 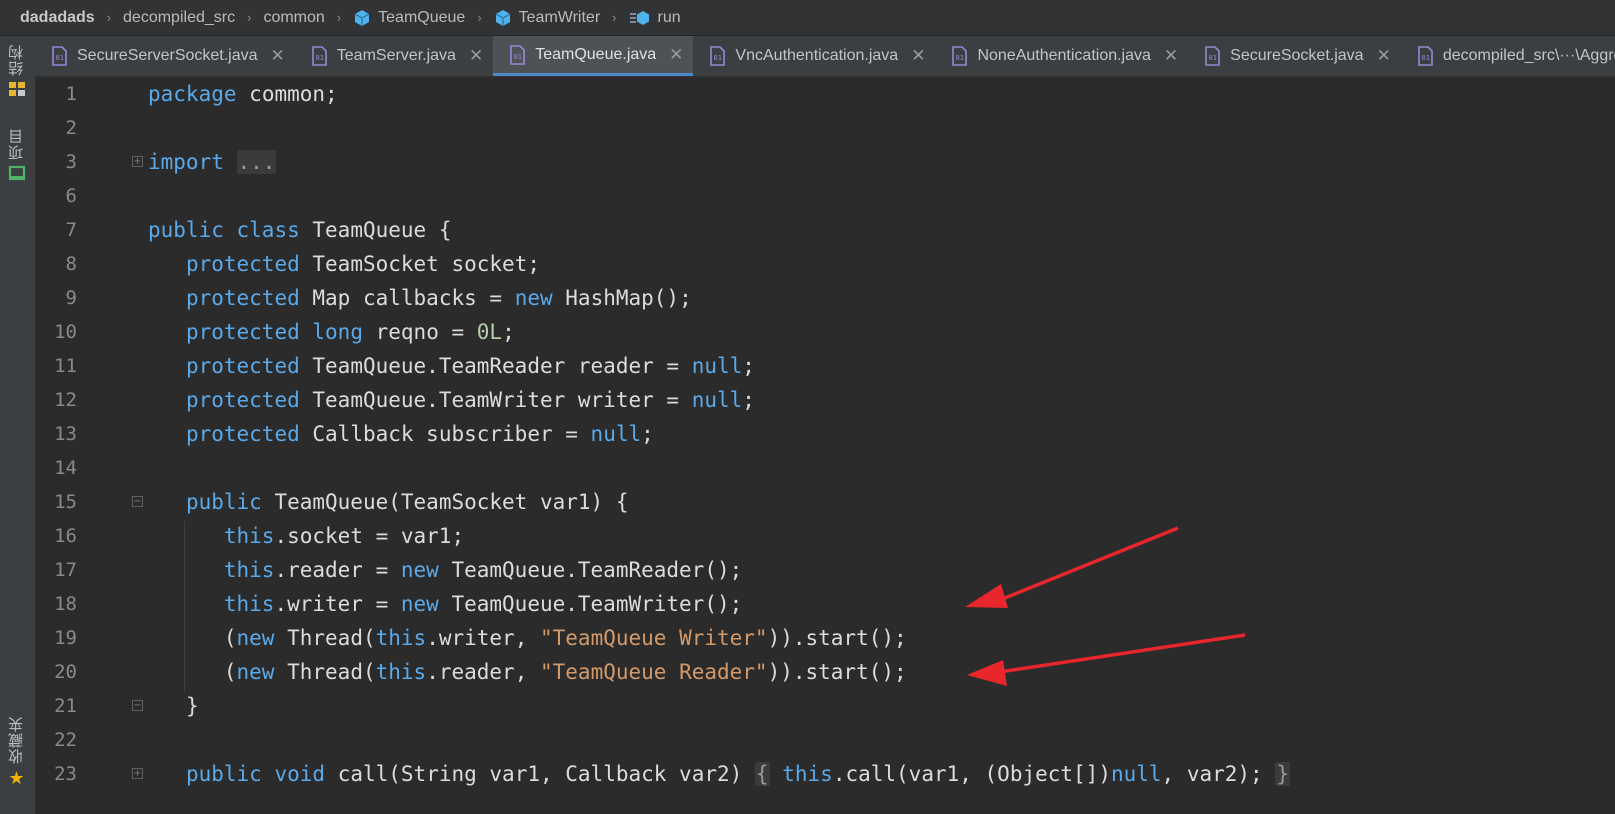 What do you see at coordinates (1508, 56) in the screenshot?
I see `tab-aggressor-file: 01 decompiled_src\···\Aggress` at bounding box center [1508, 56].